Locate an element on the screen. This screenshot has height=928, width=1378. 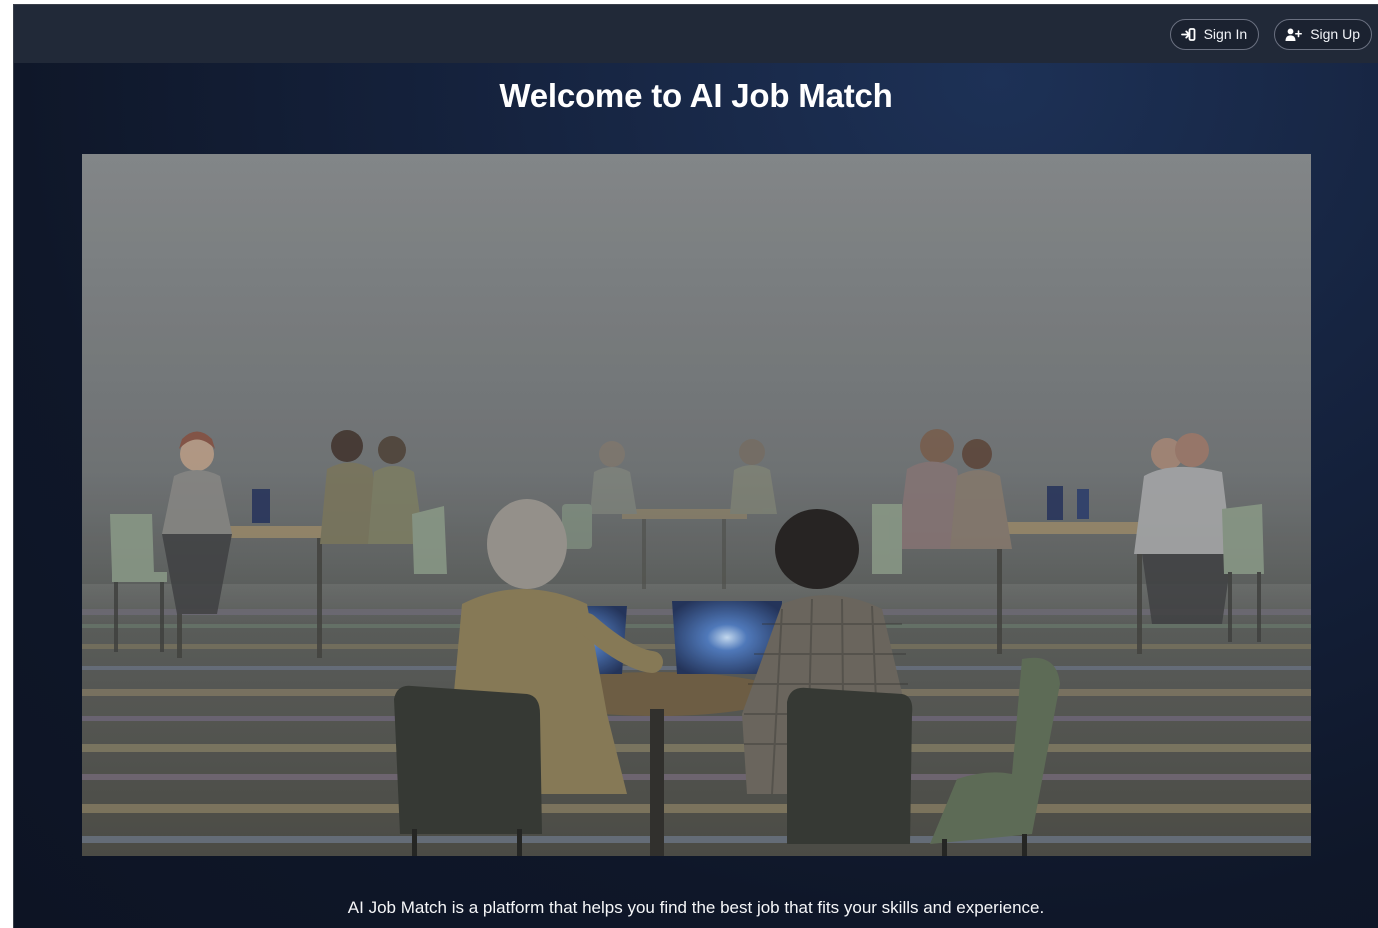
top-navbar: Sign In Sign Up is located at coordinates (696, 34).